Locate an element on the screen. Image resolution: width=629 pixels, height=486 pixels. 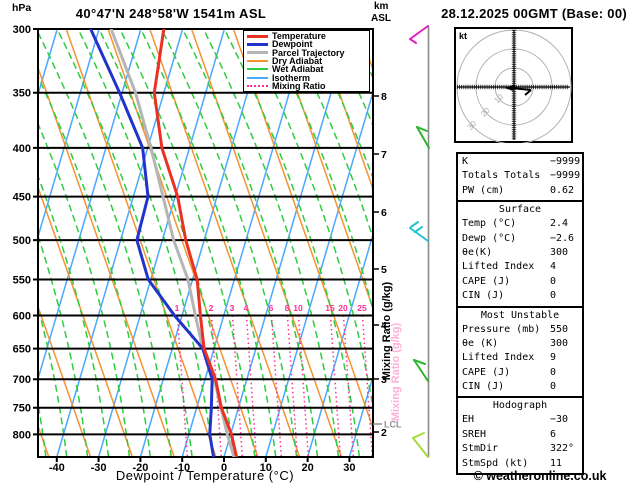
stats-row: K −9999 is located at coordinates (520, 162).